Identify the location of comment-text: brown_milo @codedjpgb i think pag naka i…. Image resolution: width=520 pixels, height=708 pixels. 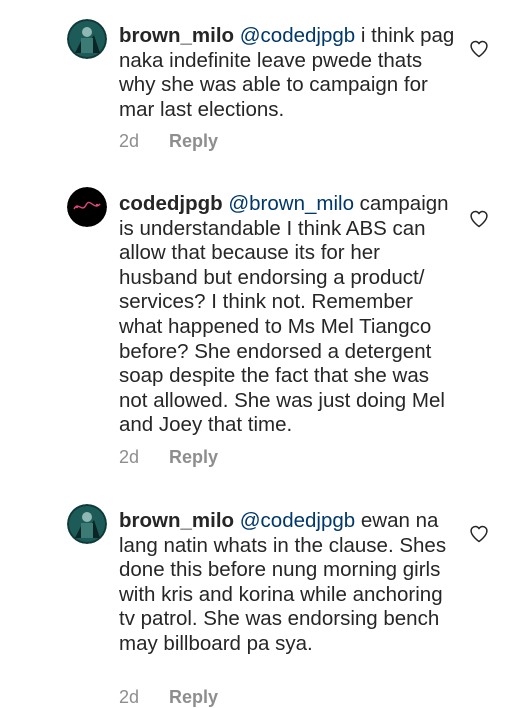
(289, 73).